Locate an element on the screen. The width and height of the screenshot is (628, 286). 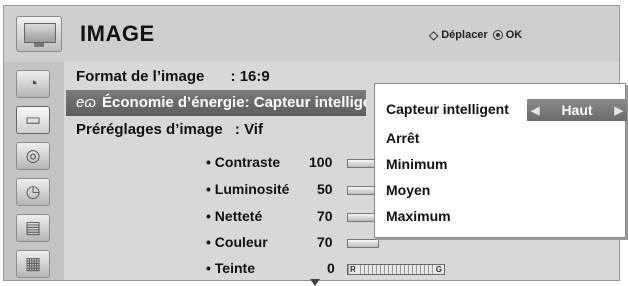
sidebar-item-option: ▤ is located at coordinates (33, 228).